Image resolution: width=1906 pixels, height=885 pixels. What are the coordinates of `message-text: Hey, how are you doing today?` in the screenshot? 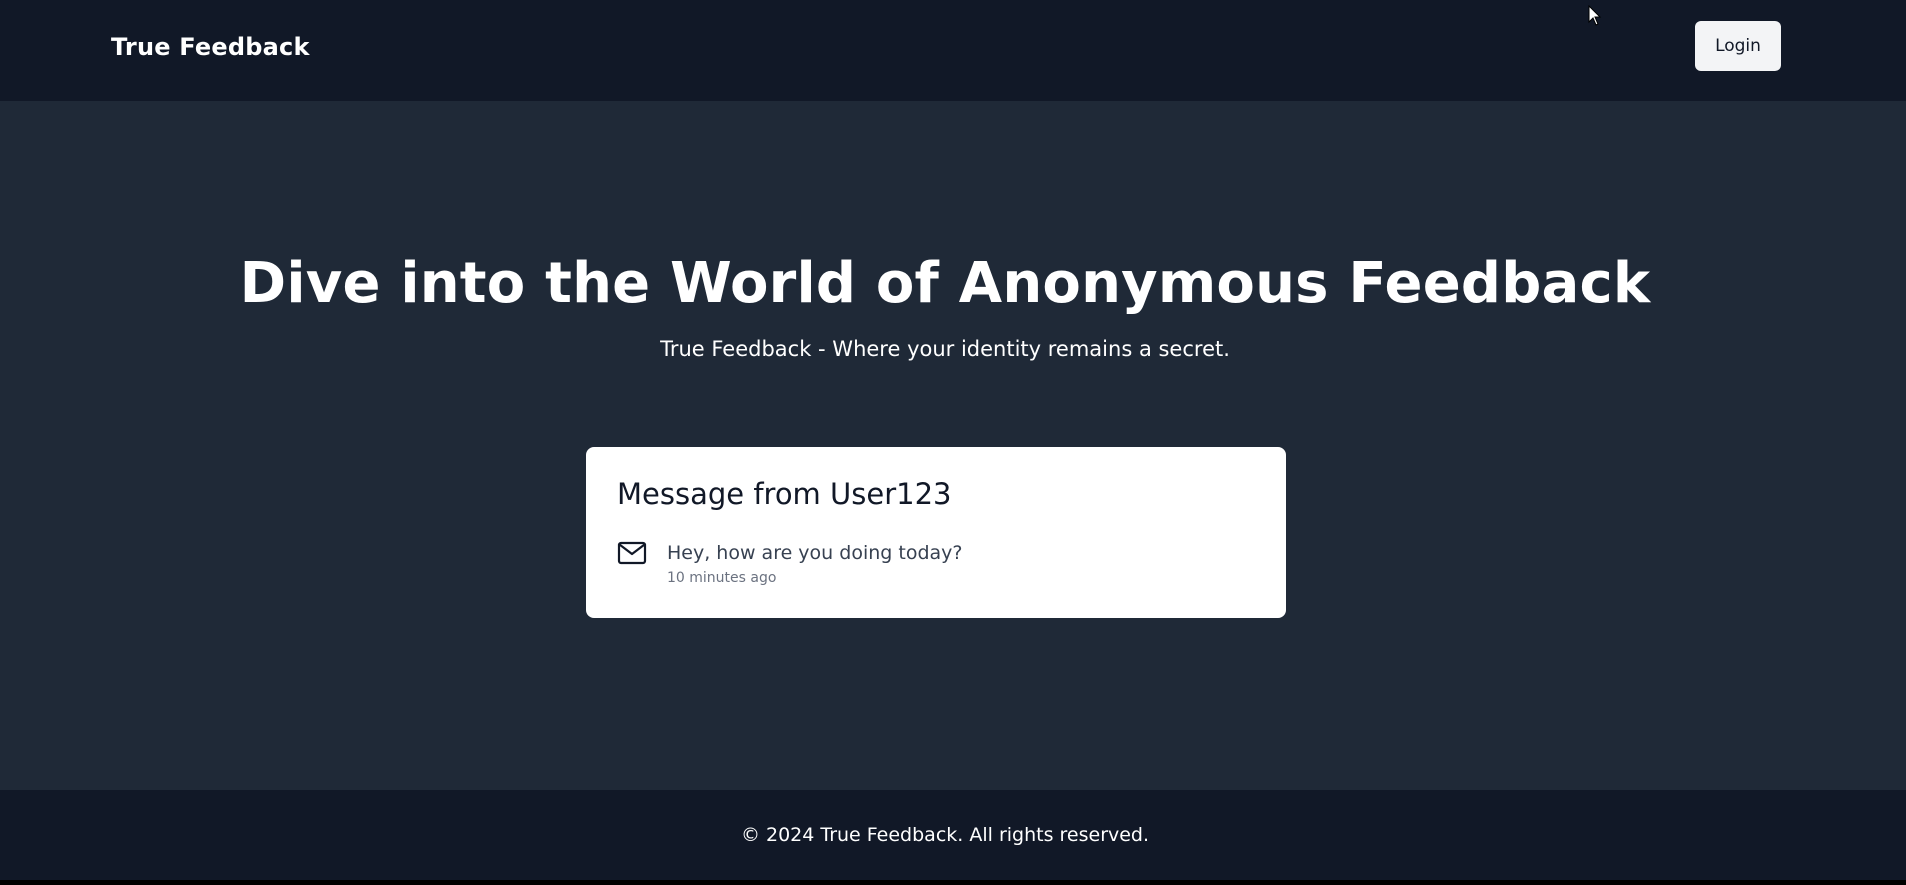 It's located at (815, 553).